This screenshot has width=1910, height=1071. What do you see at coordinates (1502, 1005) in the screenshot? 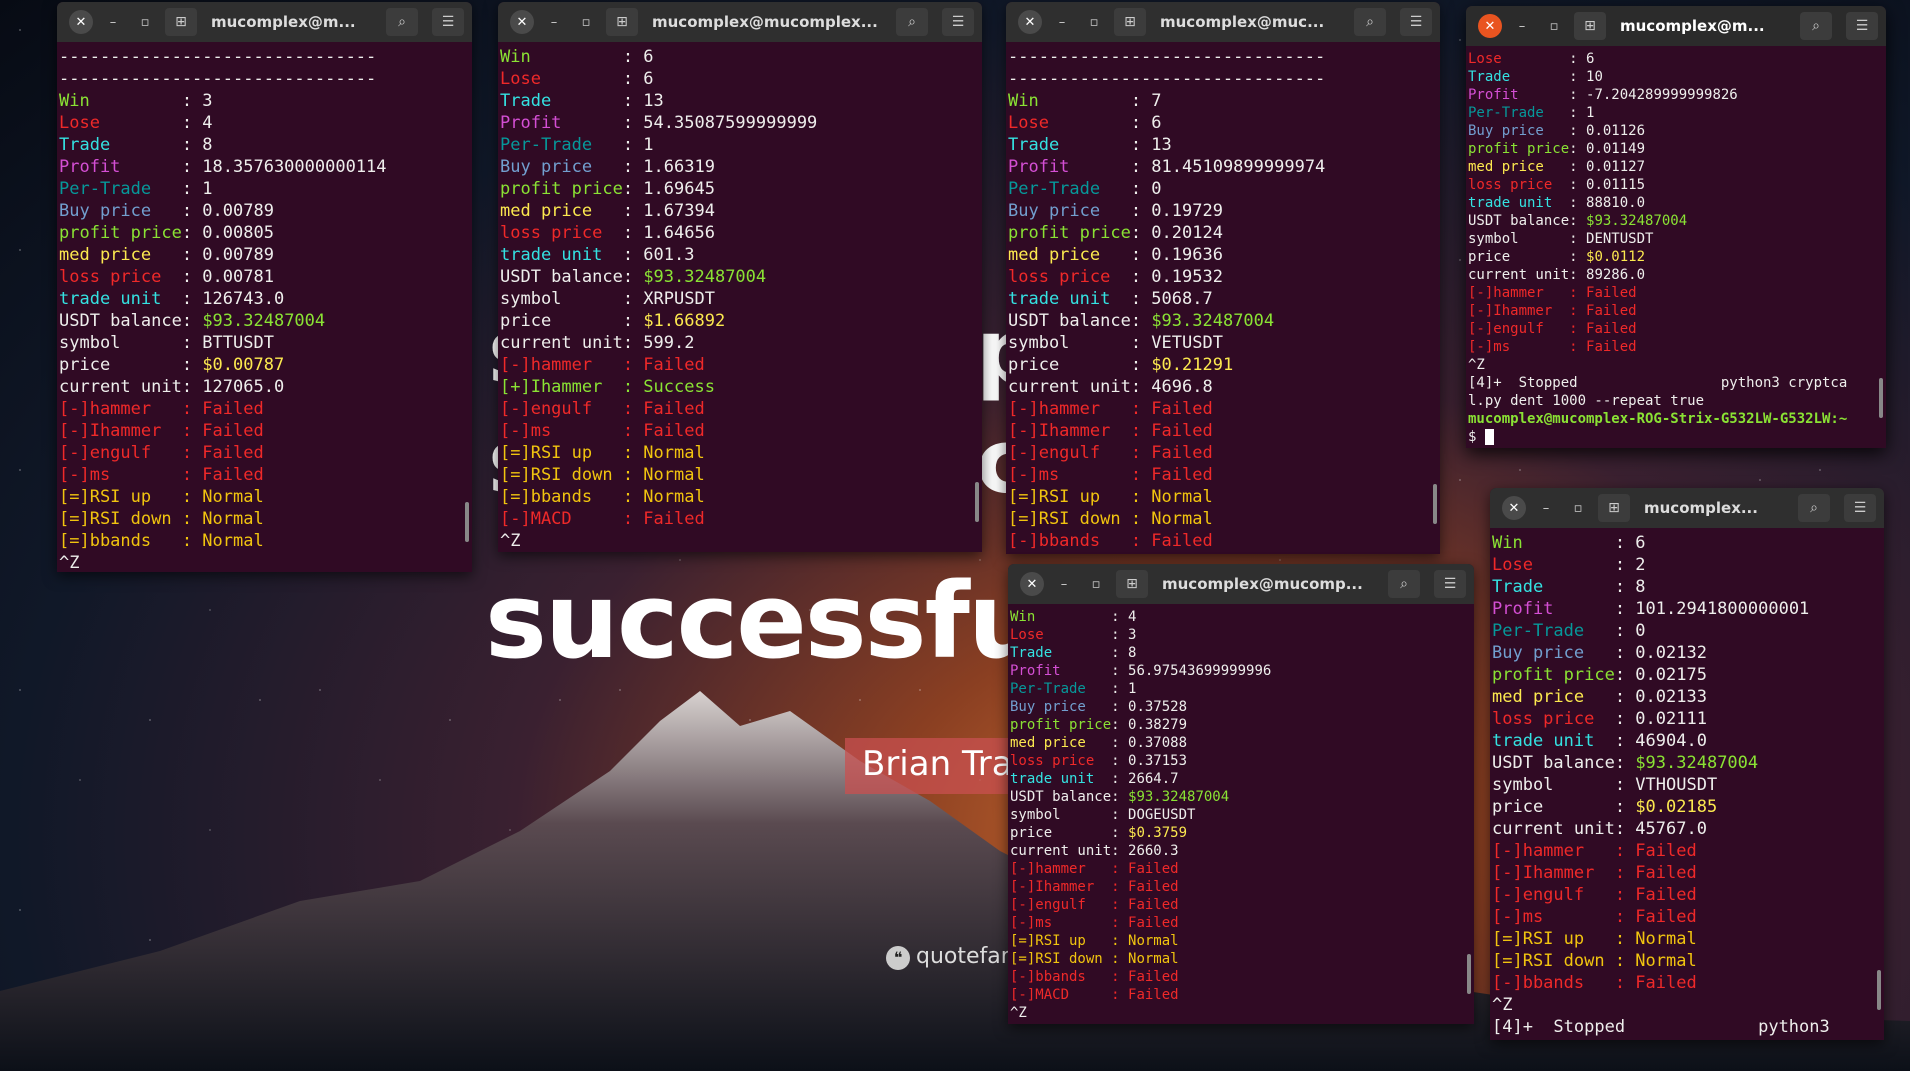
I see `terminal-text-segment: ^Z` at bounding box center [1502, 1005].